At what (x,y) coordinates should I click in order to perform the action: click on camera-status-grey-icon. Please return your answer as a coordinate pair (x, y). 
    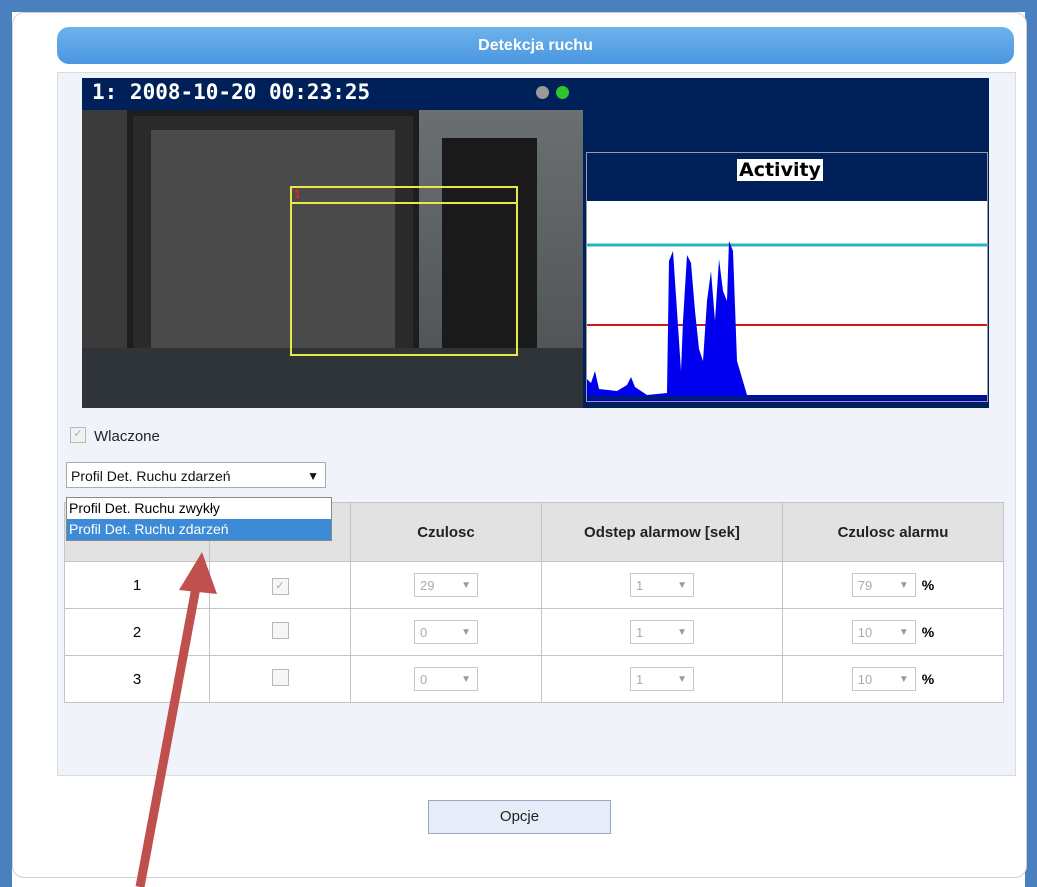
    Looking at the image, I should click on (542, 92).